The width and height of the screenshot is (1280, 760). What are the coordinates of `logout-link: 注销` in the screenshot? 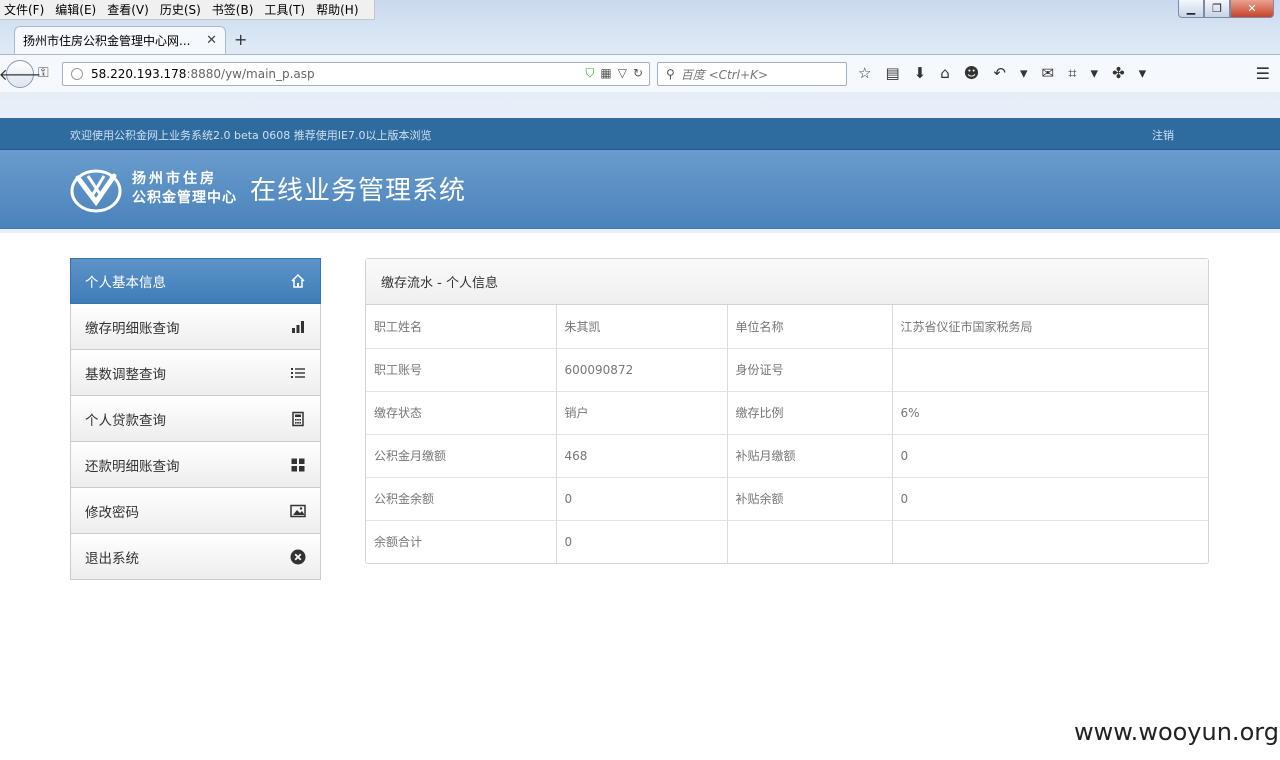 It's located at (1163, 135).